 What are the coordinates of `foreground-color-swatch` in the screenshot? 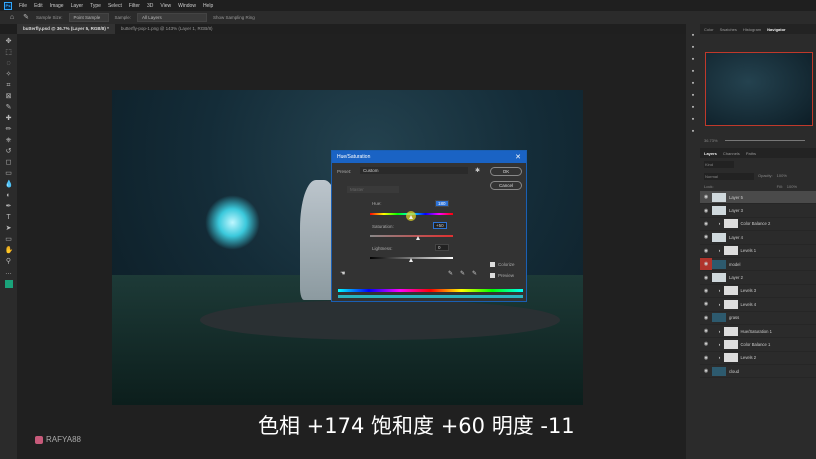 It's located at (8, 284).